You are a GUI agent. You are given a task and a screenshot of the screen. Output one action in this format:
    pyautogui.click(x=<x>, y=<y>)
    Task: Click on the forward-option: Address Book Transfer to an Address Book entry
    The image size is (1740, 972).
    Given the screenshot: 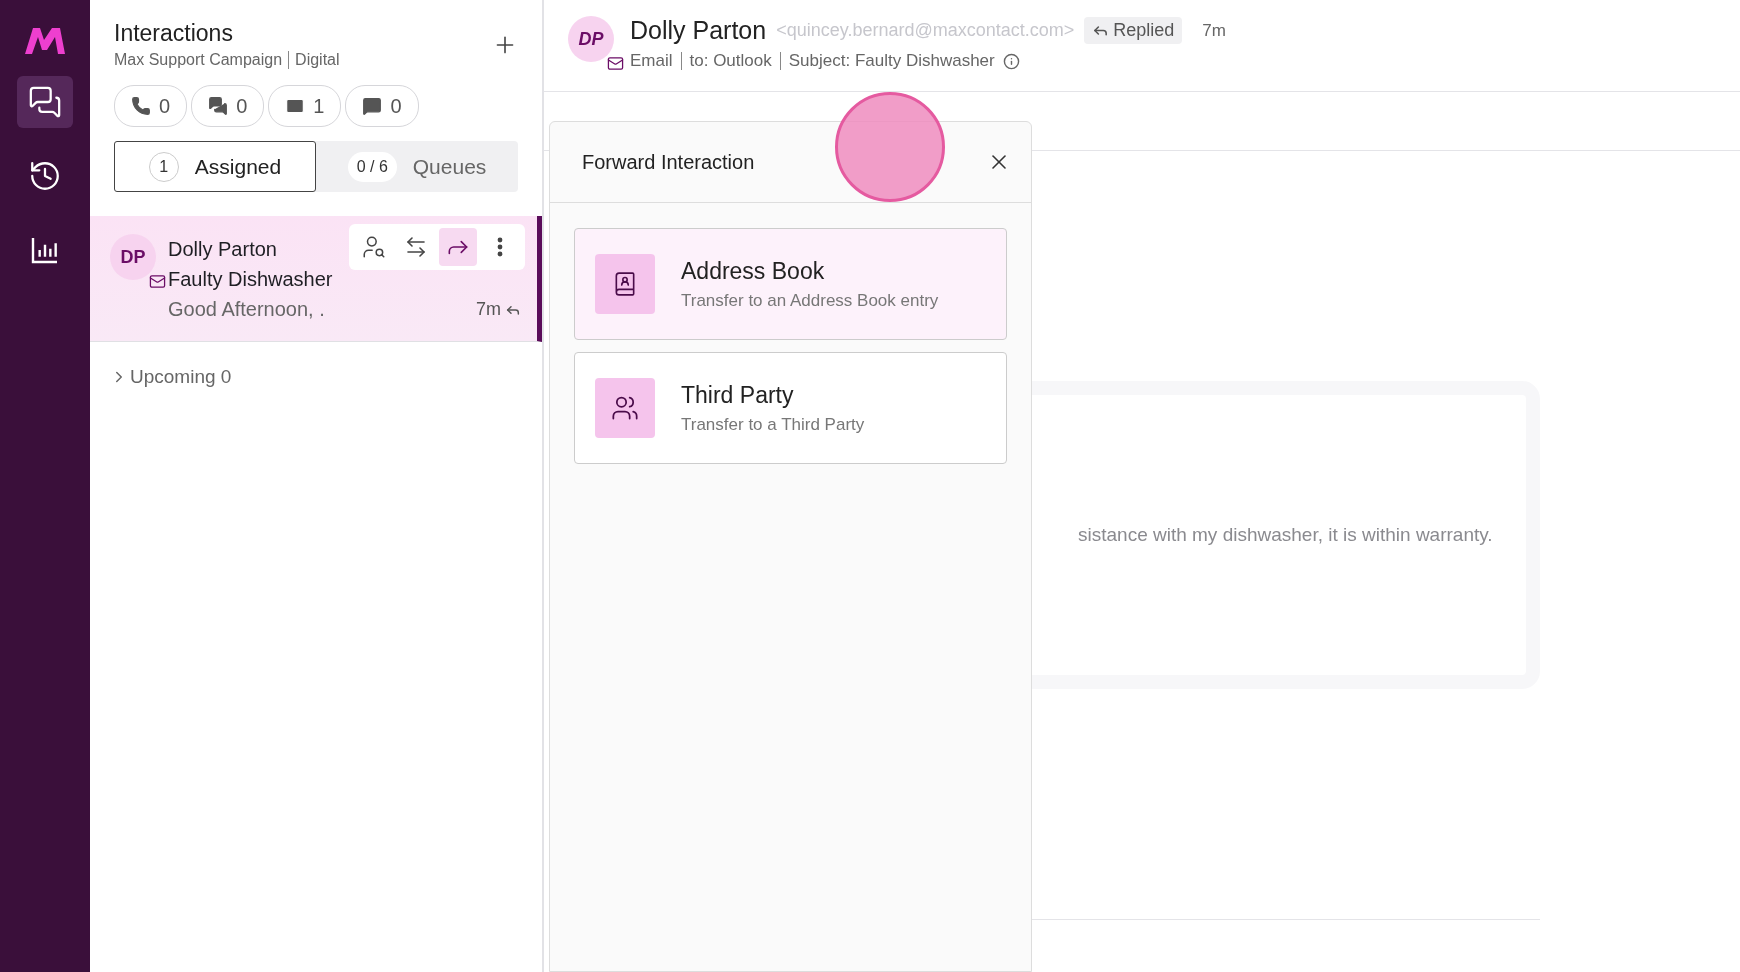 What is the action you would take?
    pyautogui.click(x=790, y=284)
    